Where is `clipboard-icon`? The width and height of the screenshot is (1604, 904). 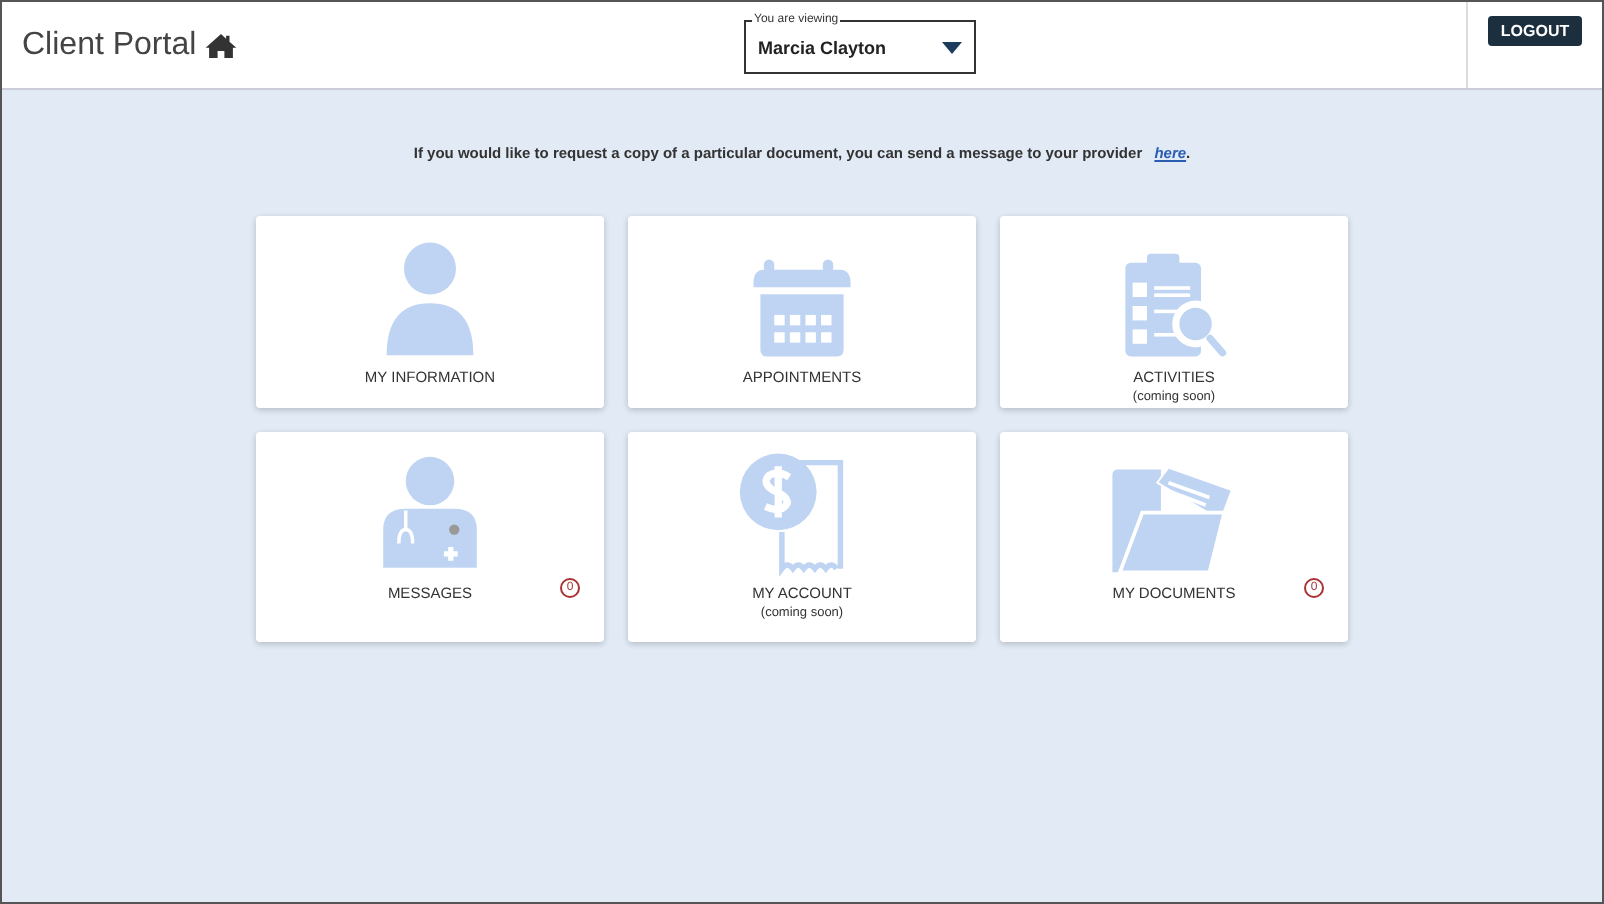 clipboard-icon is located at coordinates (1174, 306).